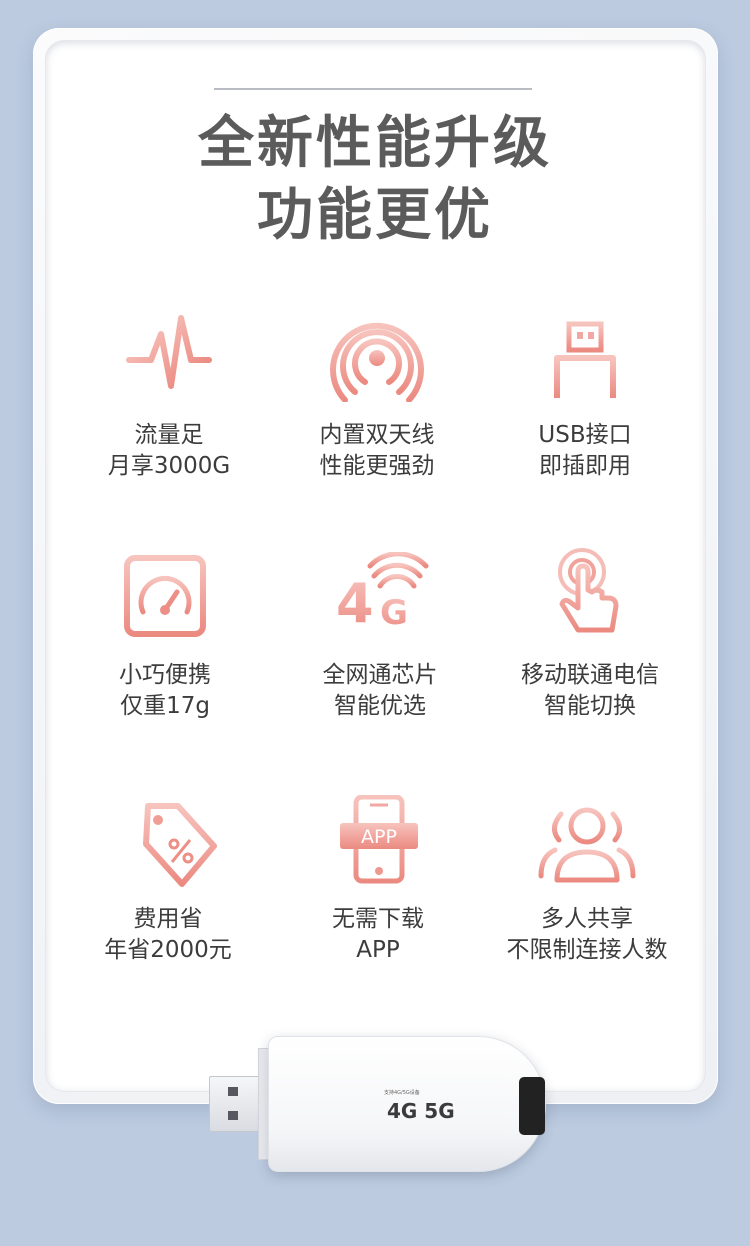 The width and height of the screenshot is (750, 1246). I want to click on phone-app-icon: APP, so click(379, 839).